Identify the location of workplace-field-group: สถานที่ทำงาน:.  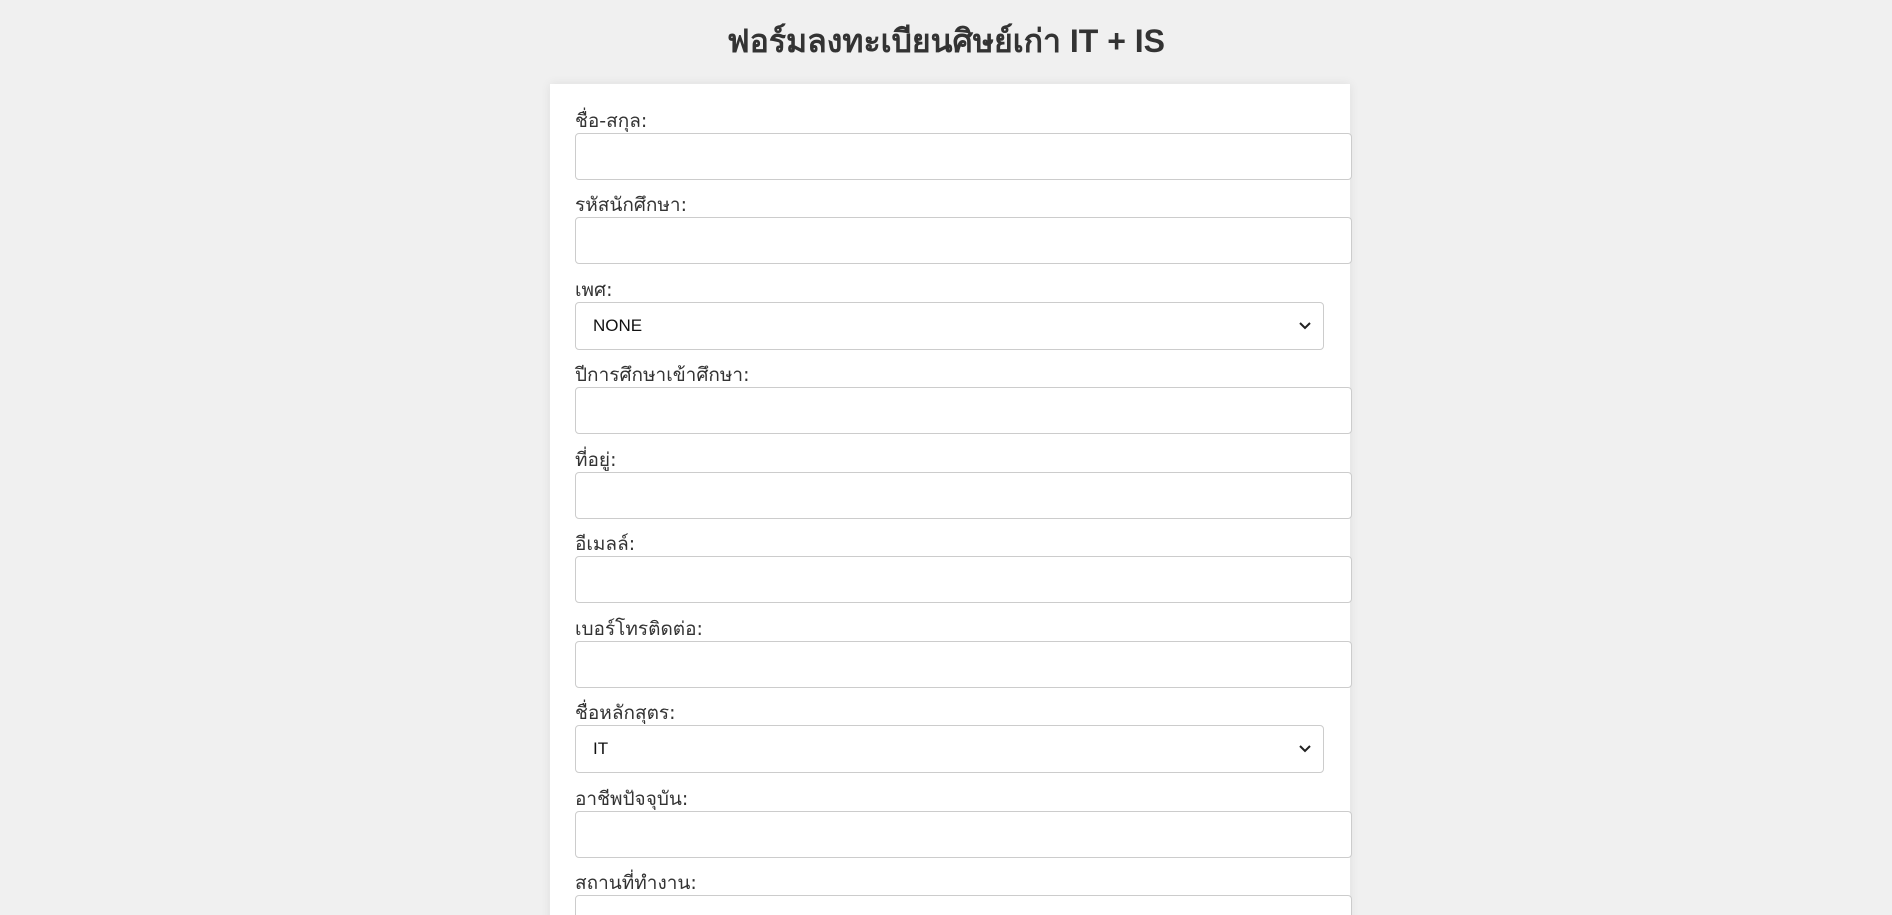
(963, 893).